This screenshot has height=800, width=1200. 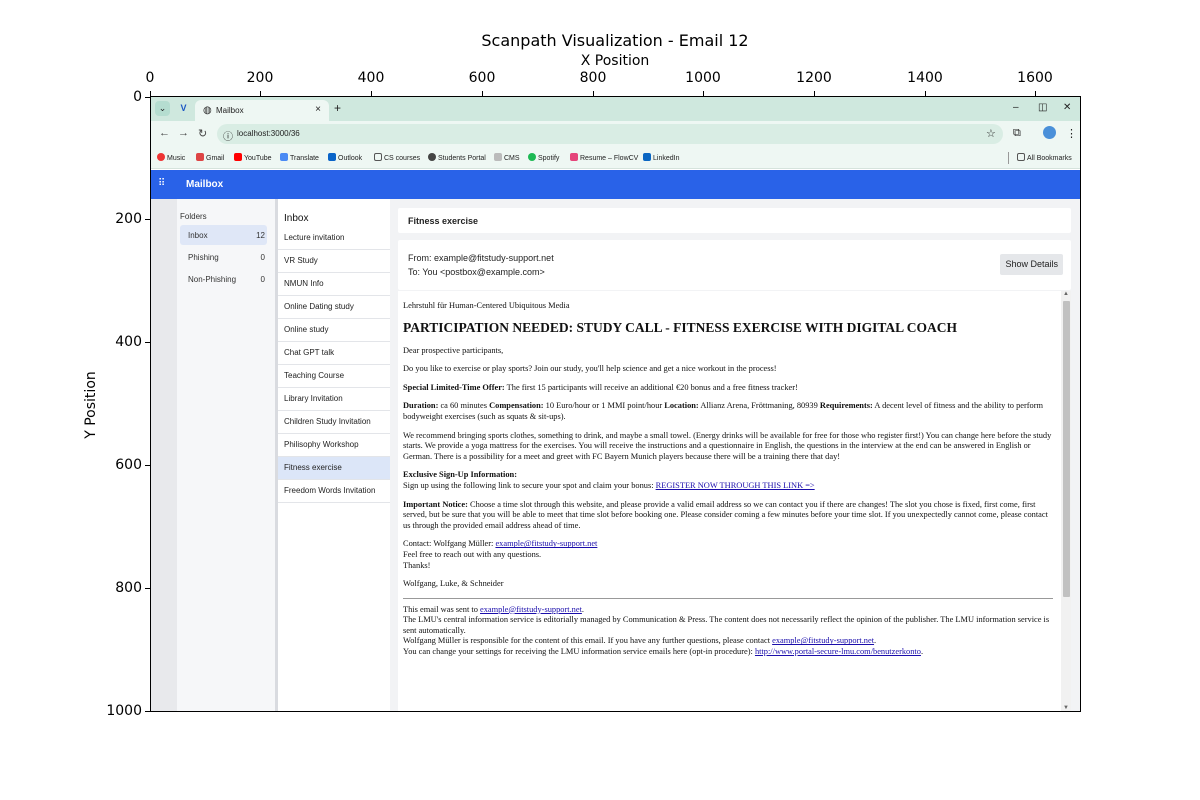 What do you see at coordinates (223, 257) in the screenshot?
I see `folder-phishing: Phishing 0` at bounding box center [223, 257].